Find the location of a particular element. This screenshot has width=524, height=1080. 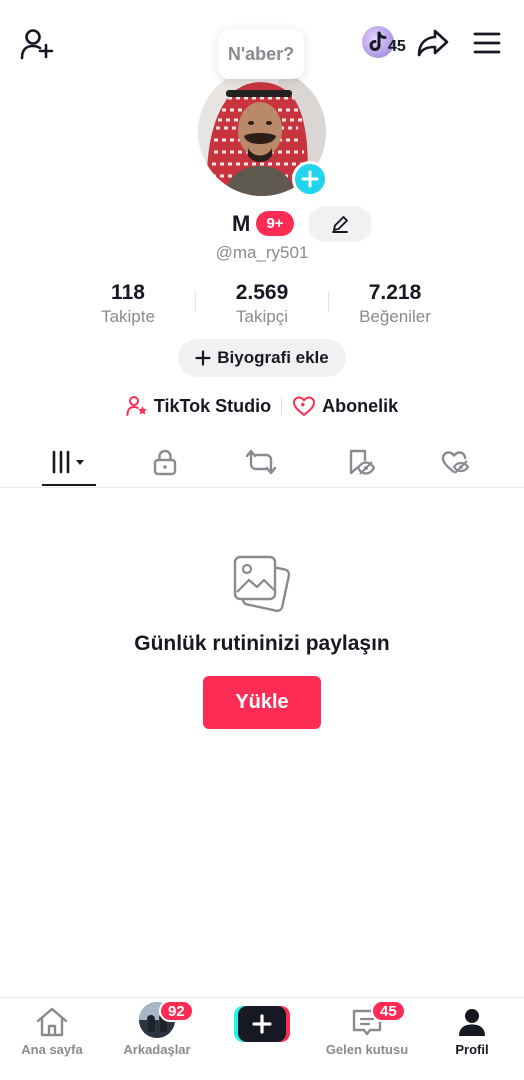

profile-person-icon is located at coordinates (472, 1022).